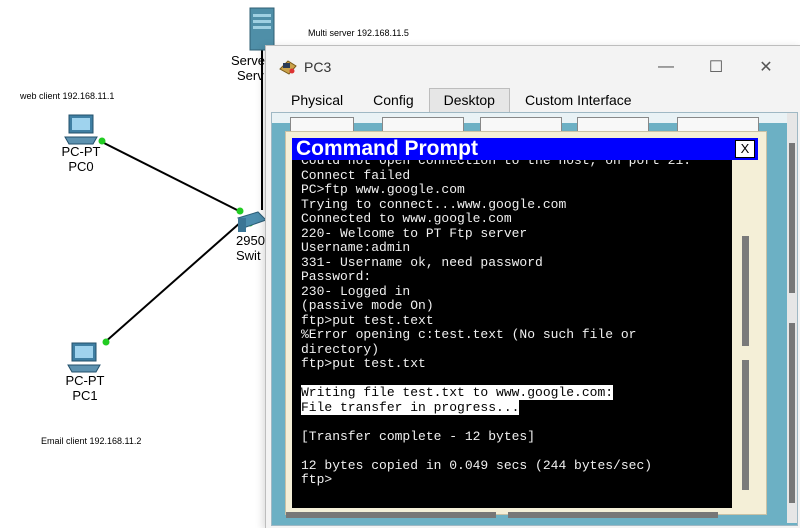 Image resolution: width=800 pixels, height=528 pixels. What do you see at coordinates (317, 479) in the screenshot?
I see `terminal-line-text: ftp>` at bounding box center [317, 479].